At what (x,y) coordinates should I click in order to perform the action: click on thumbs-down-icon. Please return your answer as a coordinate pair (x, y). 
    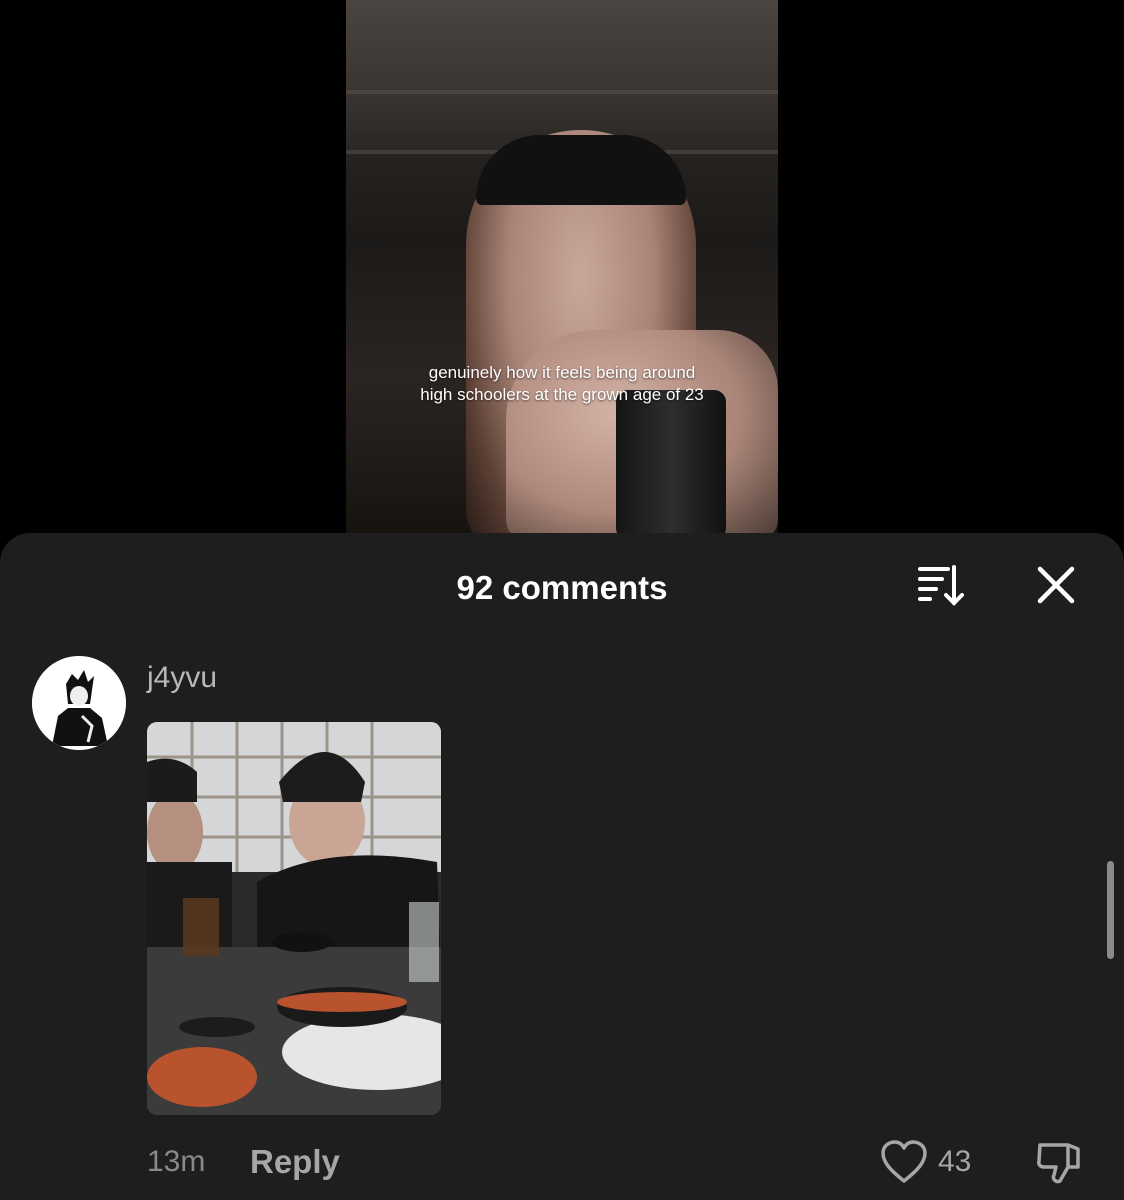
    Looking at the image, I should click on (1058, 1163).